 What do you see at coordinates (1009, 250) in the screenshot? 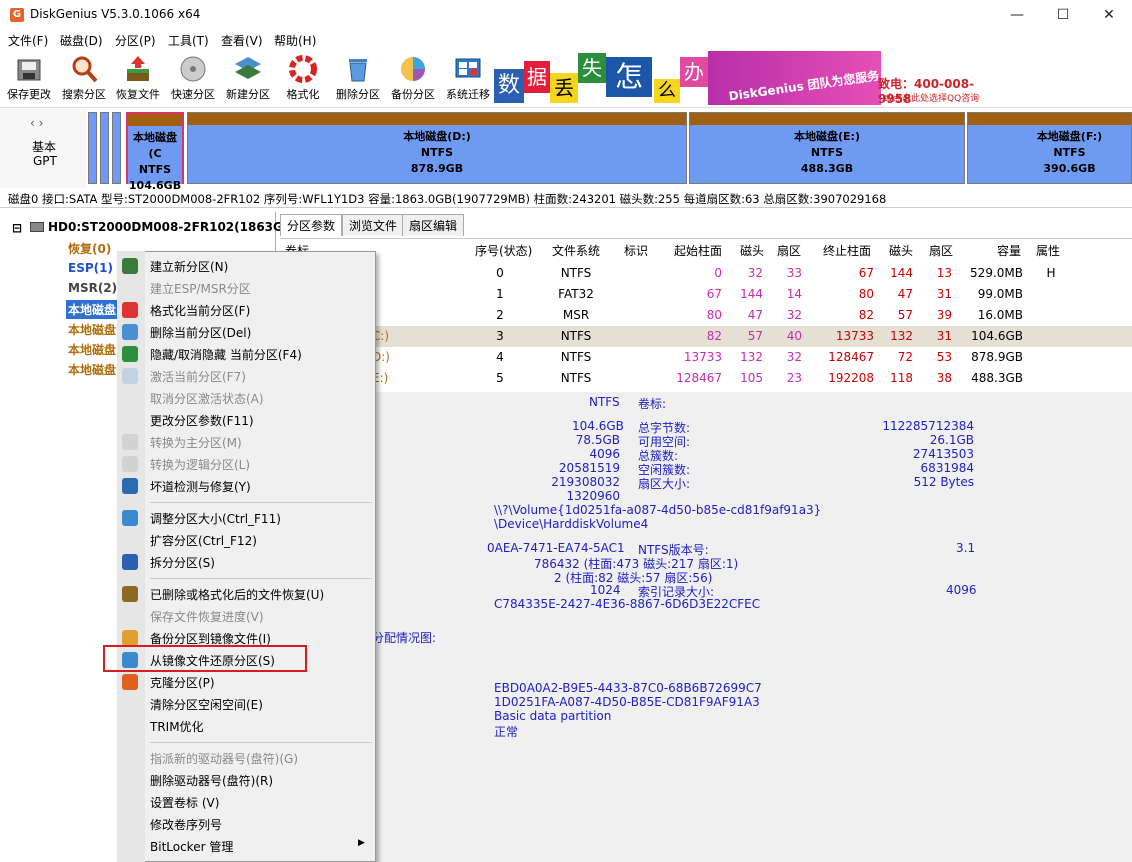
I see `col-header-capacity: 容量` at bounding box center [1009, 250].